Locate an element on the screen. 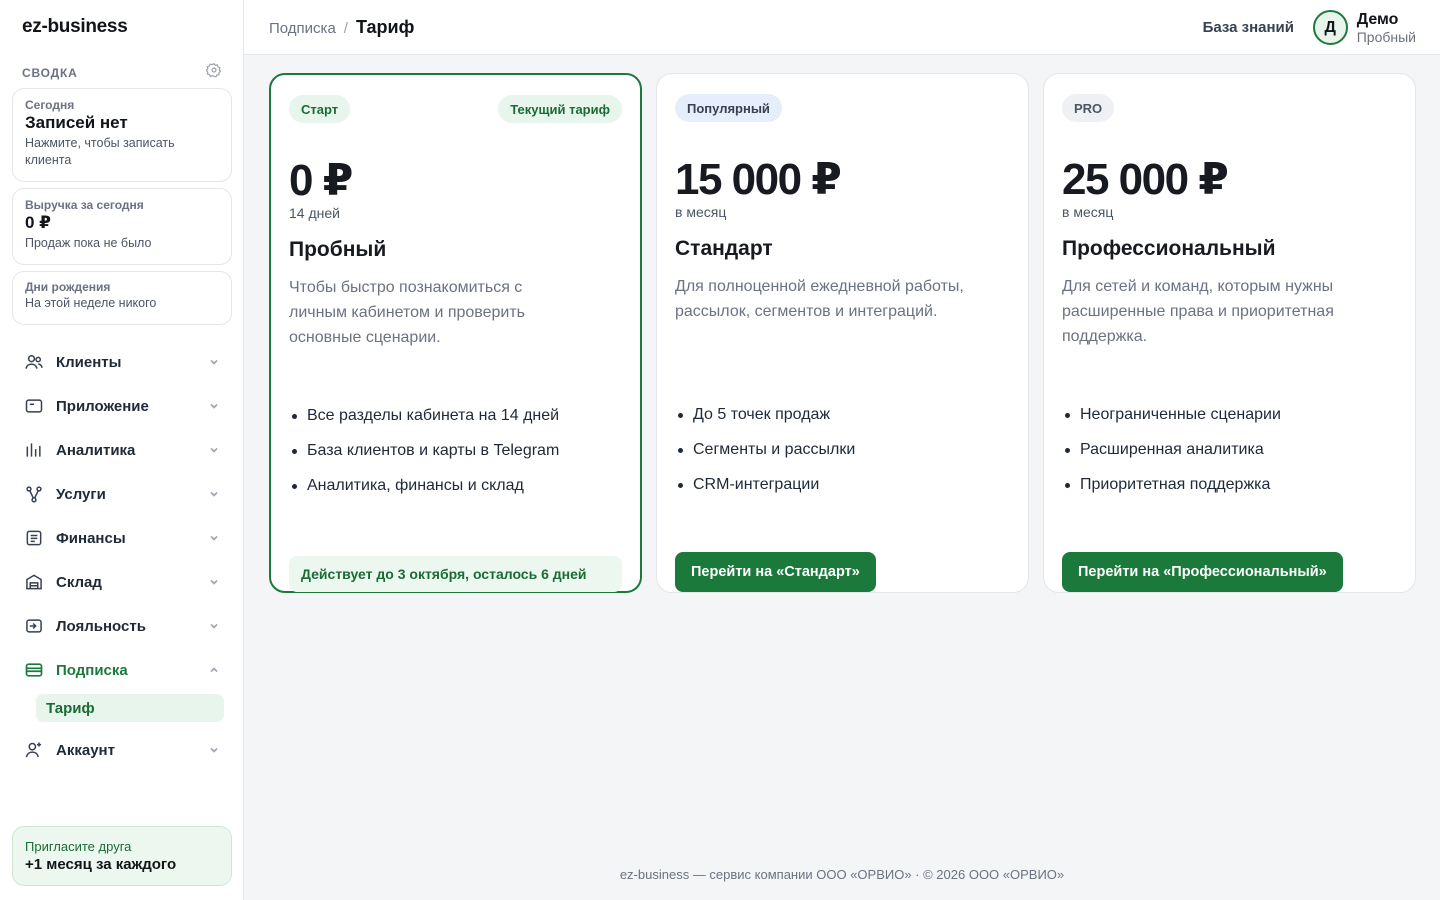 This screenshot has height=900, width=1440. birthdays-card: Дни рождения На этой неделе никого is located at coordinates (122, 298).